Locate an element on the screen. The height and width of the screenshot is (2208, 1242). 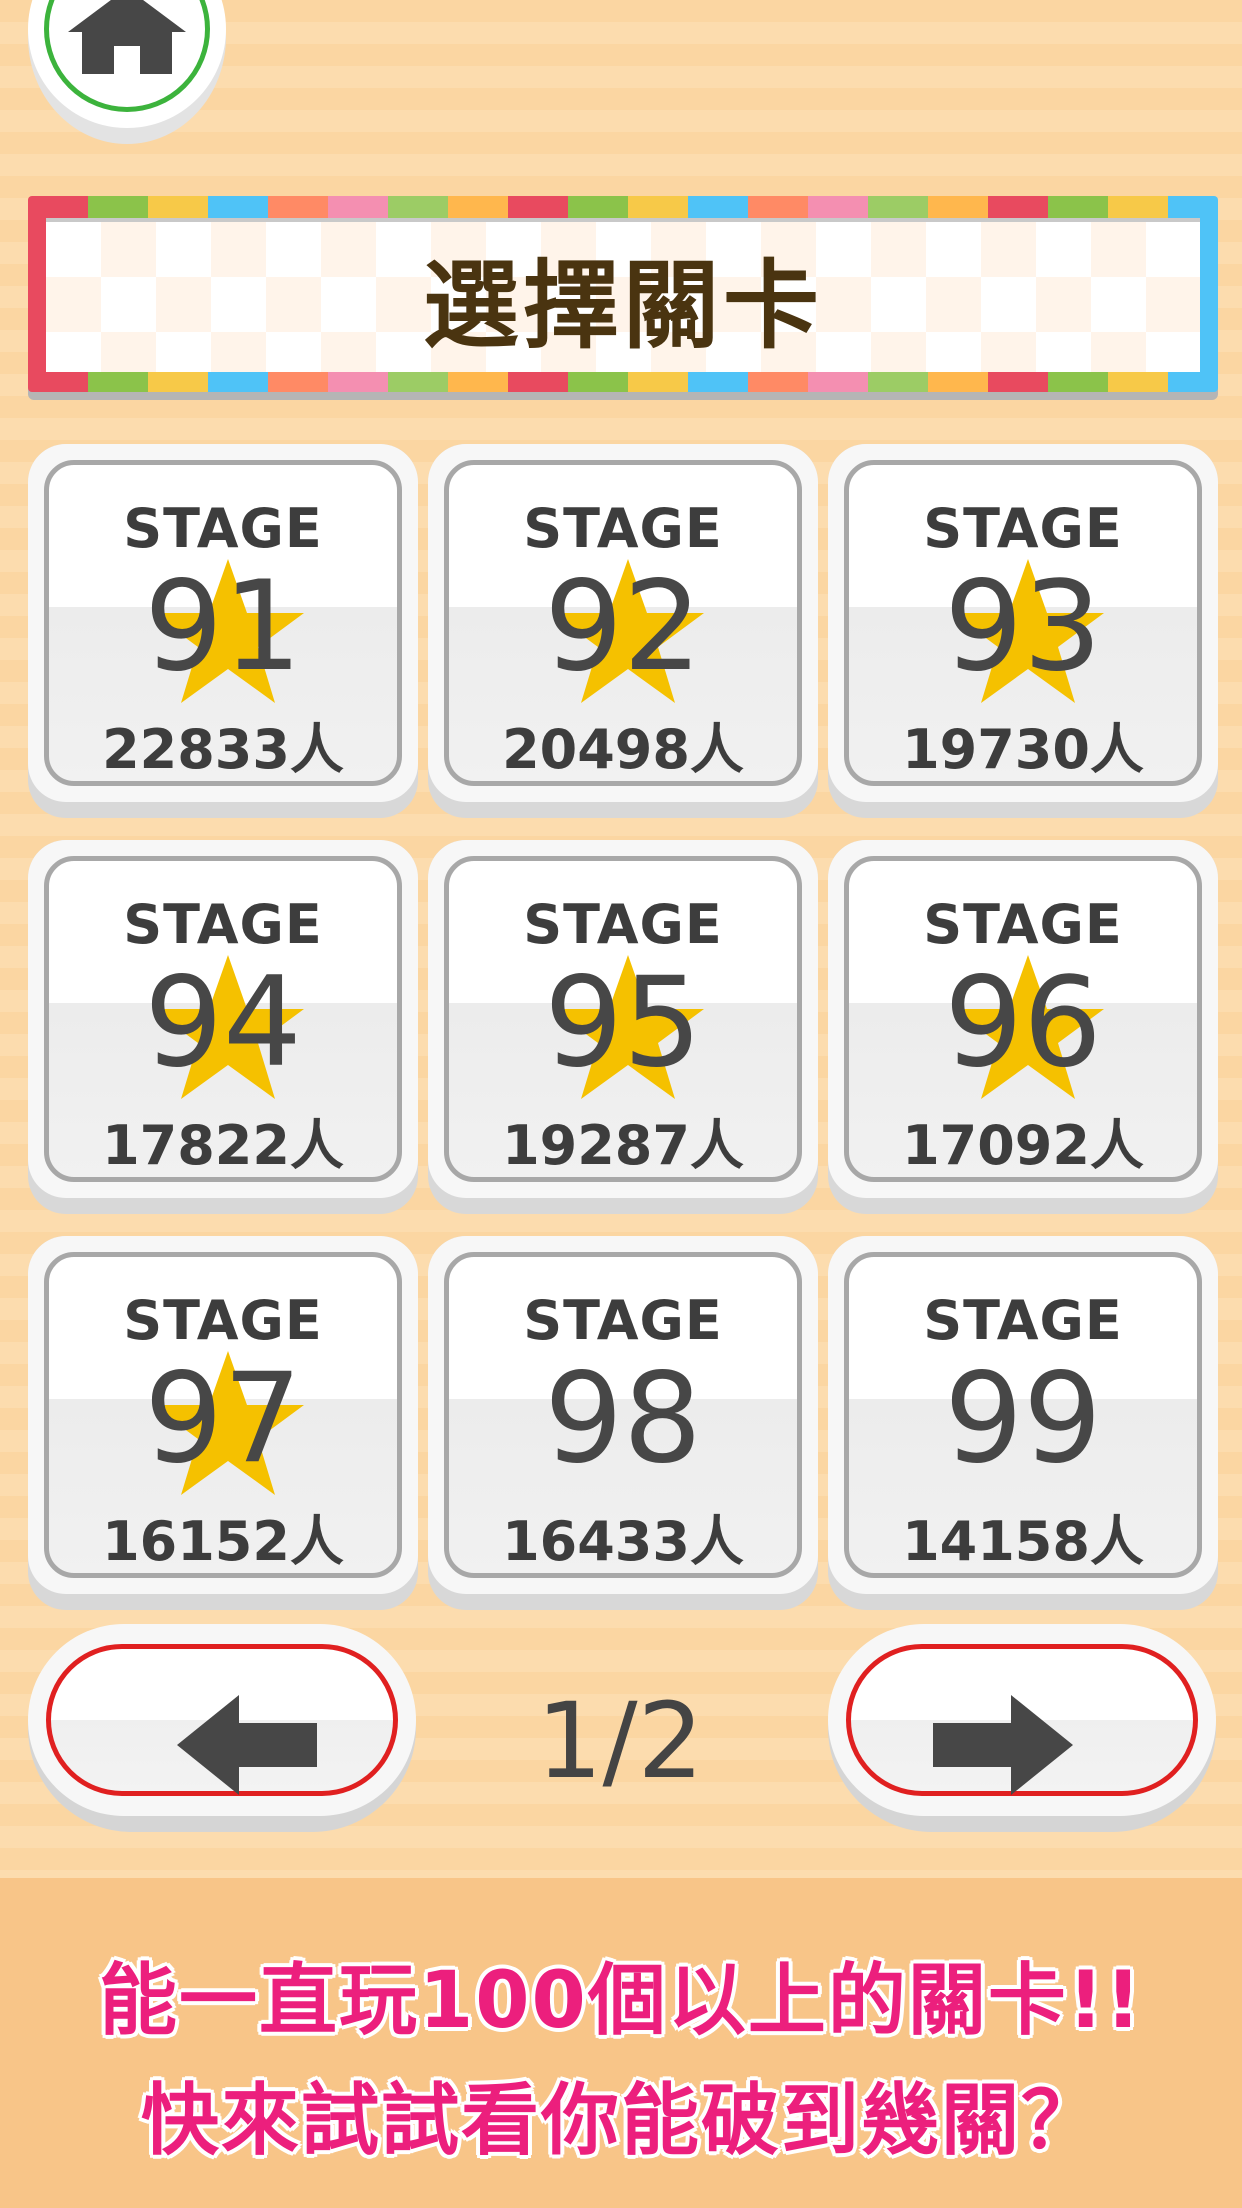
stage-button-91: STAGE 91 22833人 is located at coordinates (223, 631).